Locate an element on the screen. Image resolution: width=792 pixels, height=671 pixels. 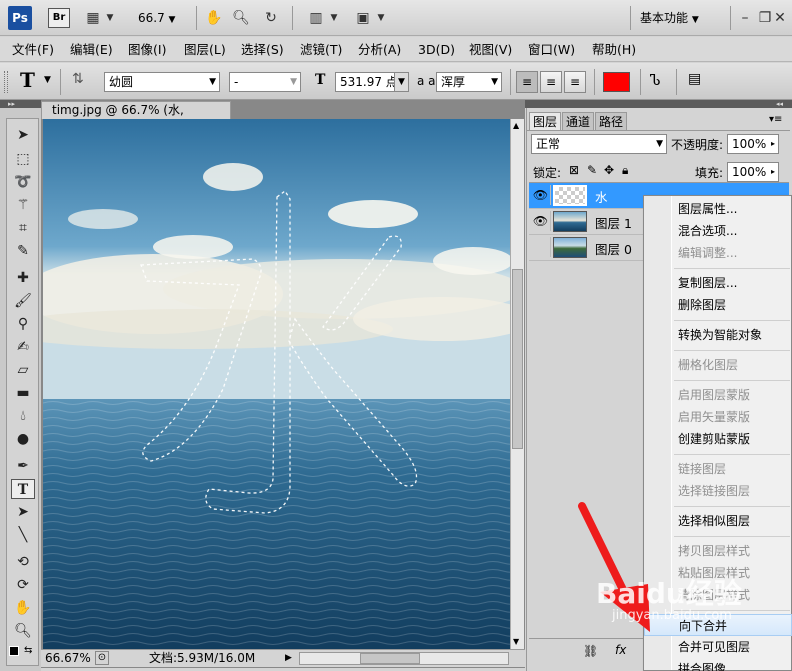
font-style-select: - ▼ is located at coordinates (265, 82).